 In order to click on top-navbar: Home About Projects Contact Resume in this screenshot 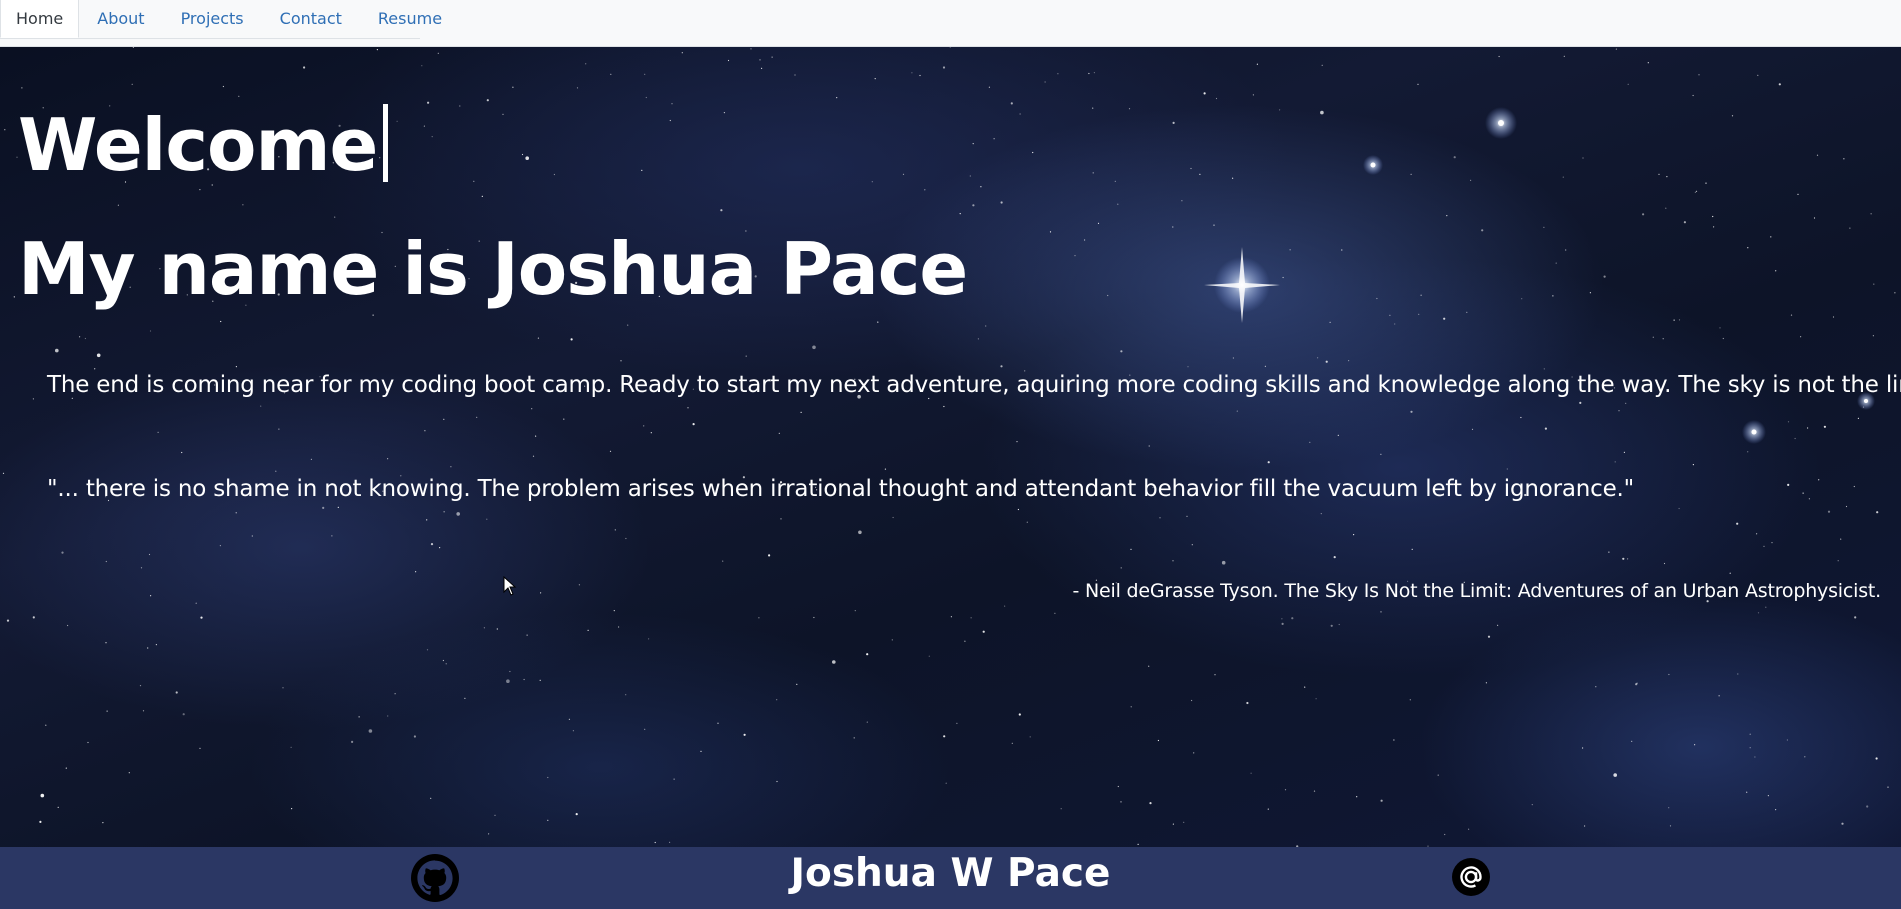, I will do `click(950, 23)`.